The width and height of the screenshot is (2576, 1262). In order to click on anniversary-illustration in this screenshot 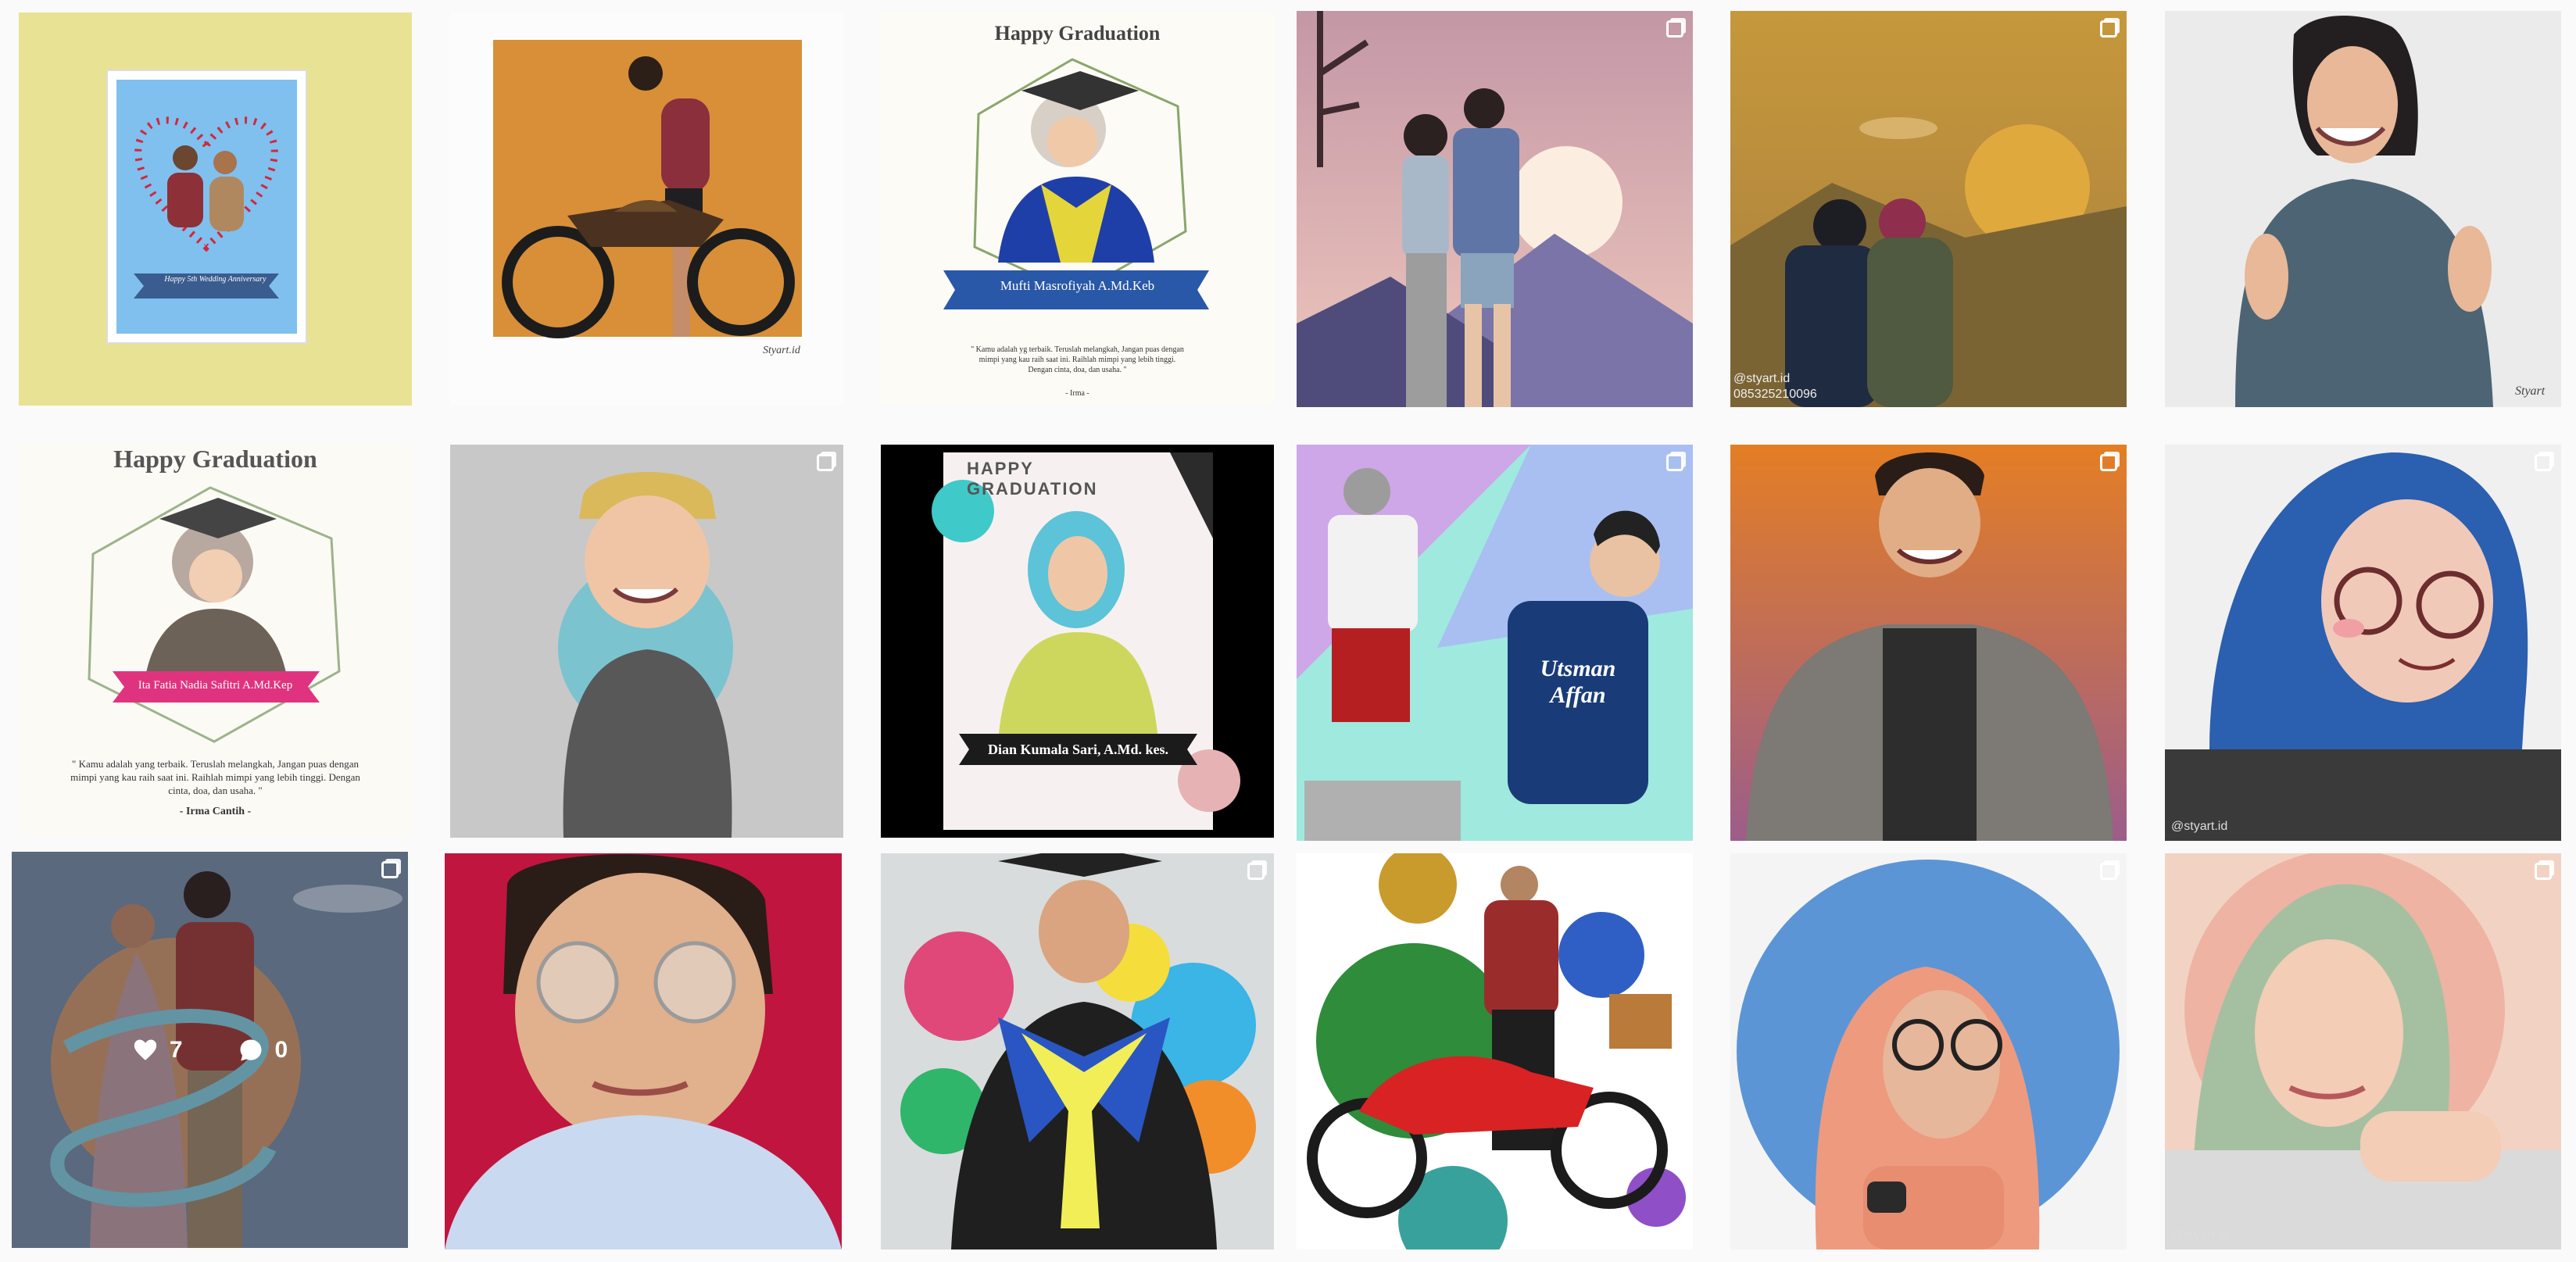, I will do `click(206, 207)`.